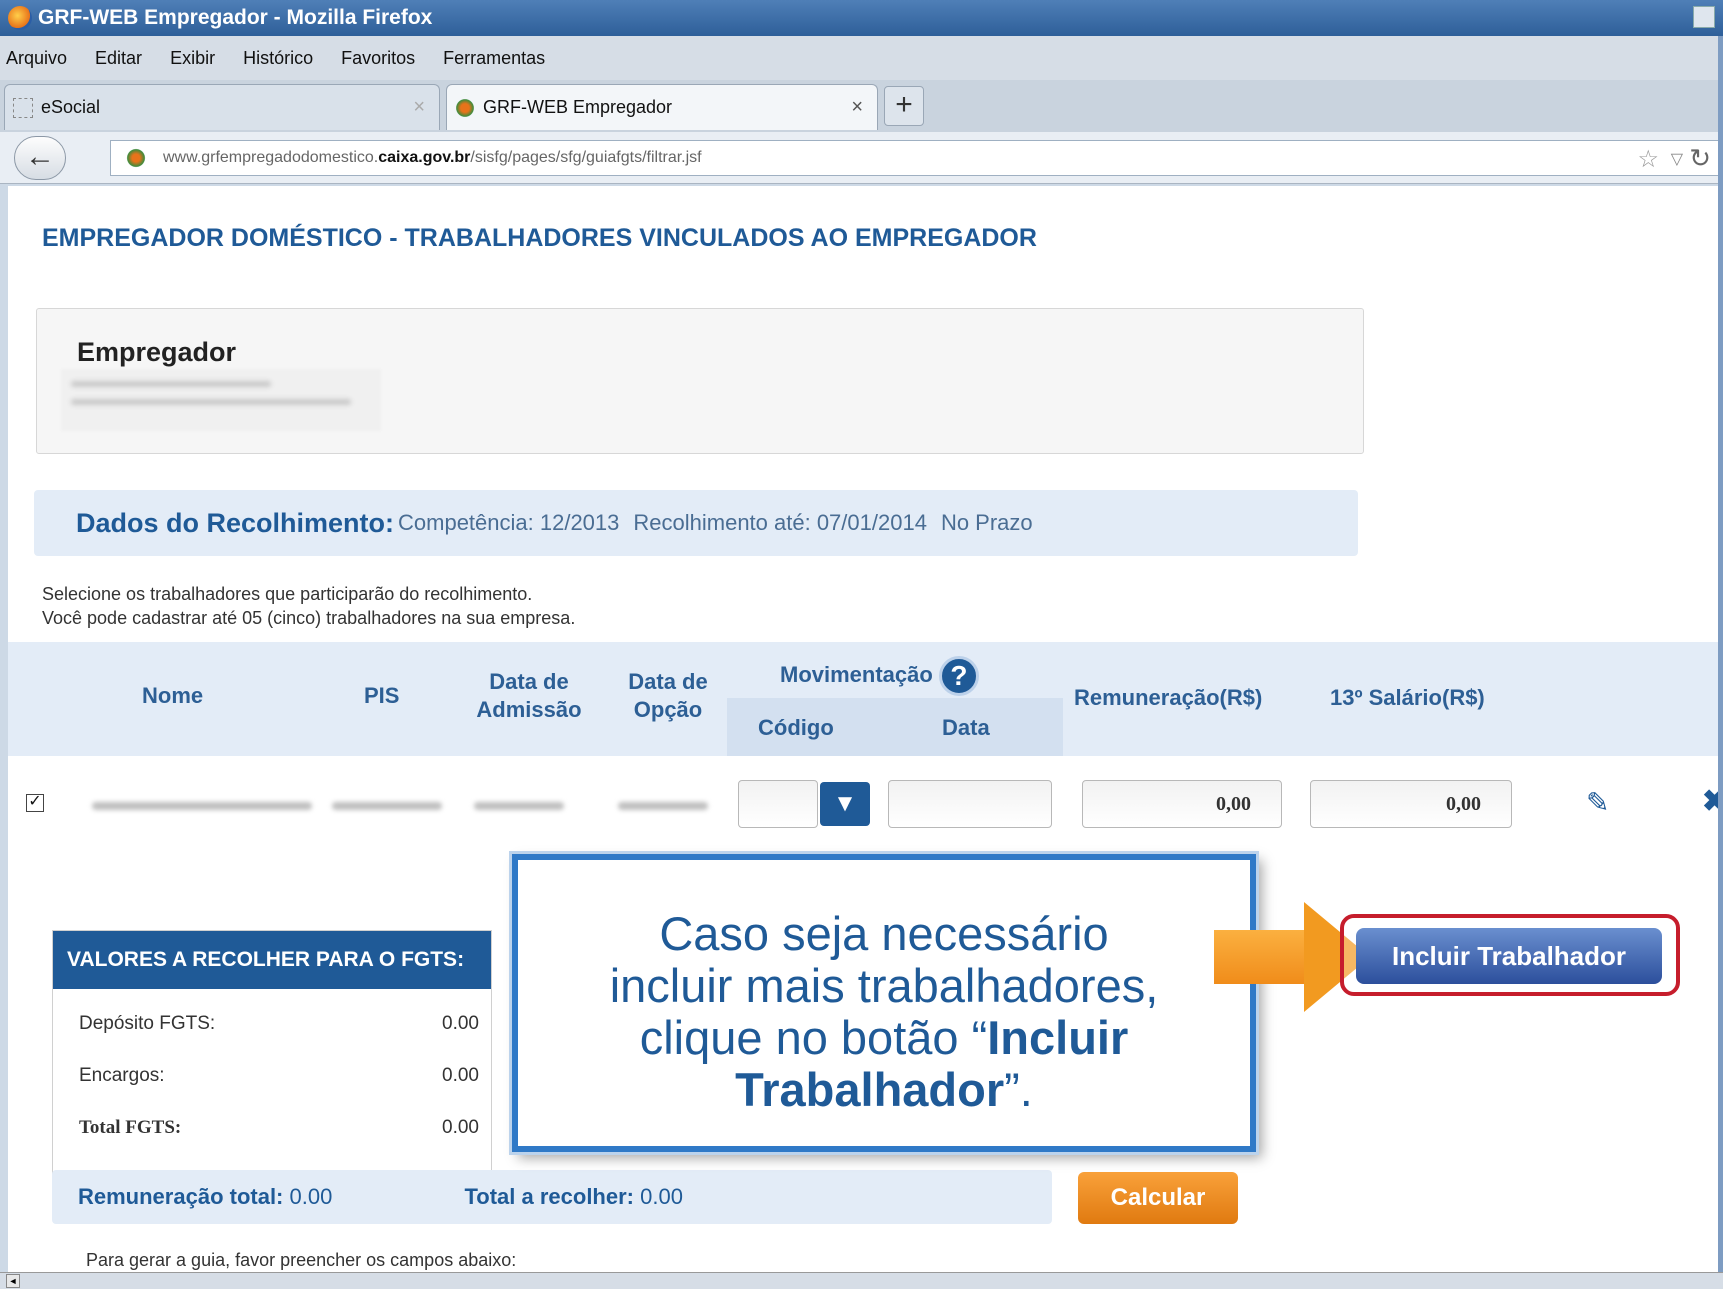 Image resolution: width=1723 pixels, height=1289 pixels. Describe the element at coordinates (1058, 1037) in the screenshot. I see `callout-bold: Incluir` at that location.